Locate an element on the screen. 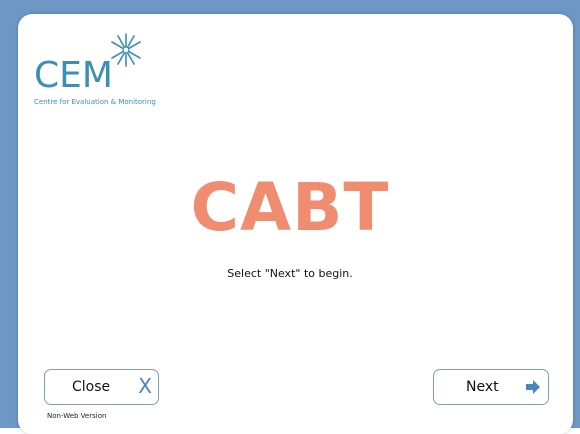  close-button: Close X is located at coordinates (101, 387).